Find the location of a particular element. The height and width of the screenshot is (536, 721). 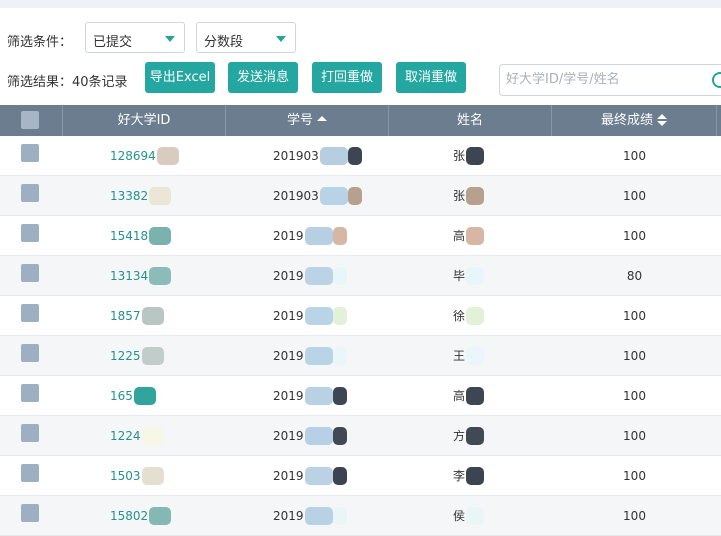

id-cell: 165 is located at coordinates (168, 396).